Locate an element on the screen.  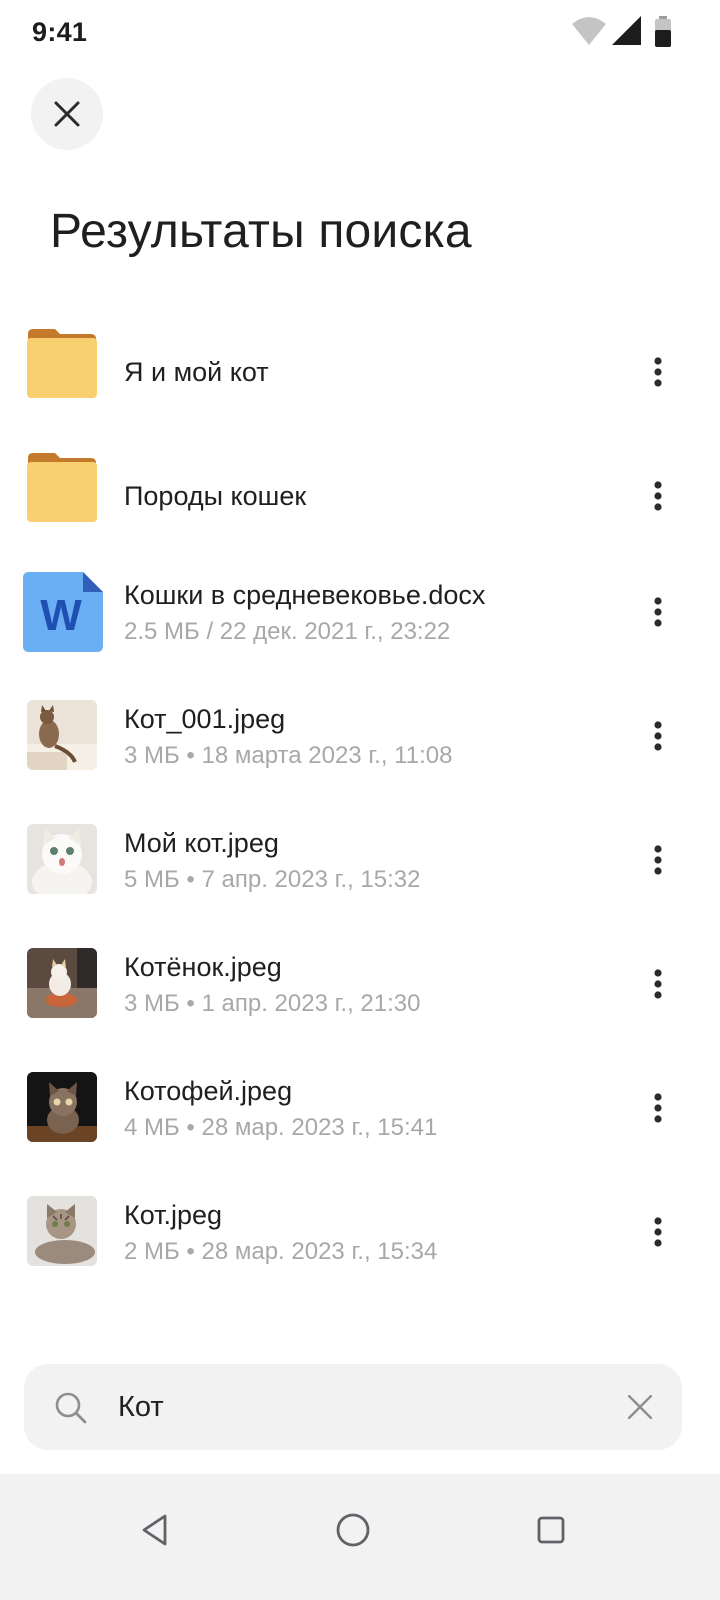
clear-icon is located at coordinates (640, 1407).